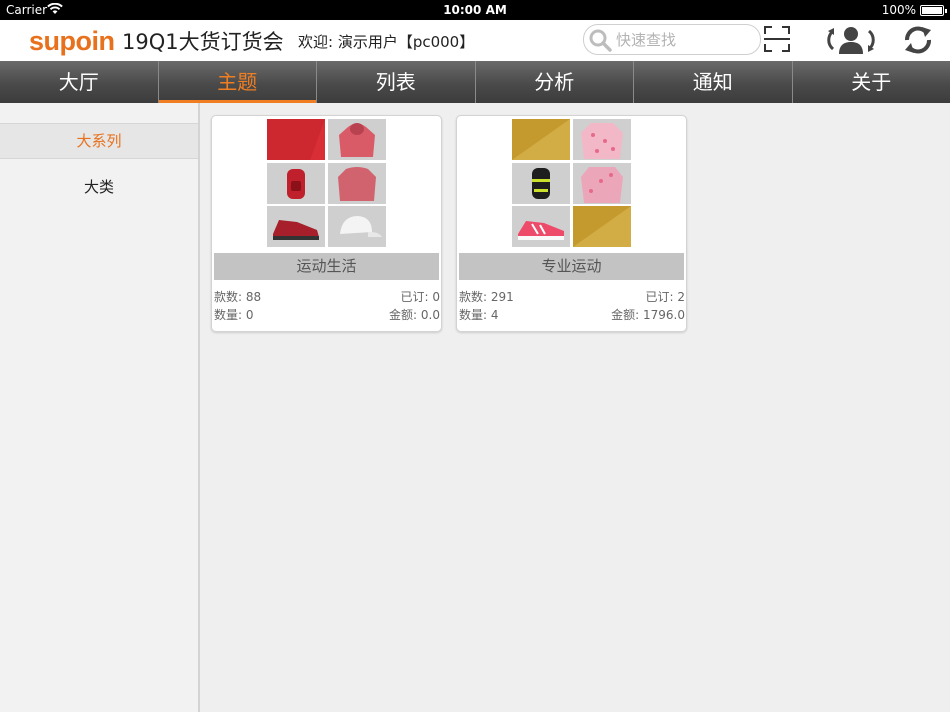  I want to click on styles-count: 款数: 88, so click(238, 297).